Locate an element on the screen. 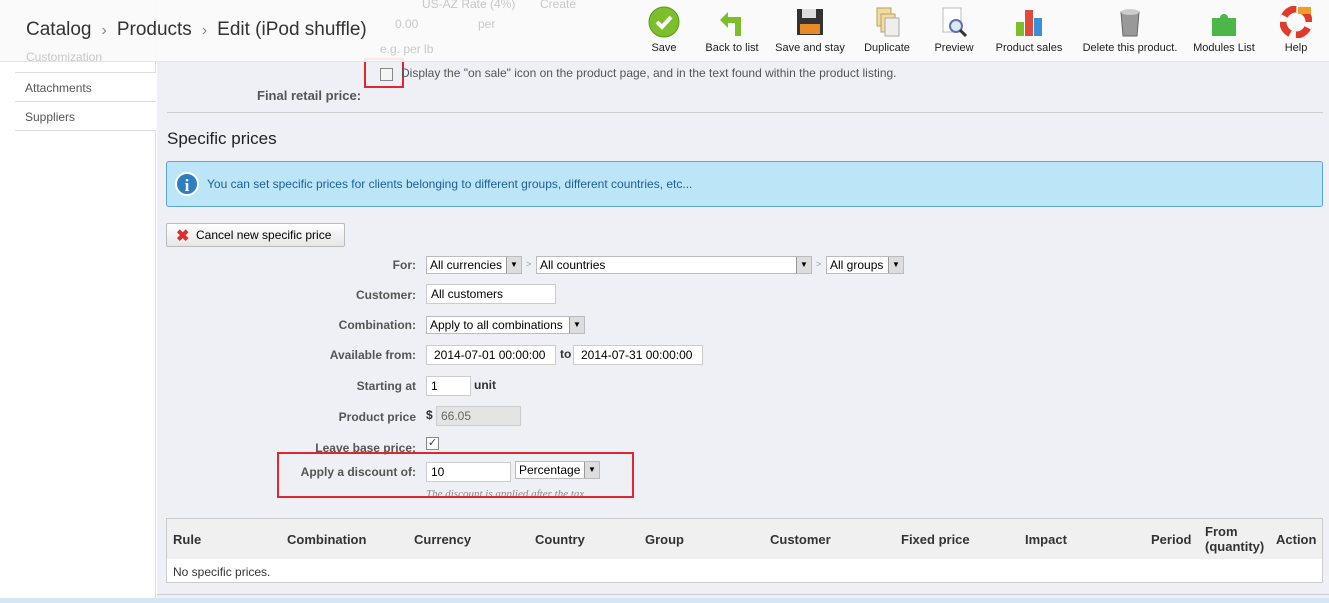  date-to-input: 2014-07-31 00:00:00 is located at coordinates (638, 355).